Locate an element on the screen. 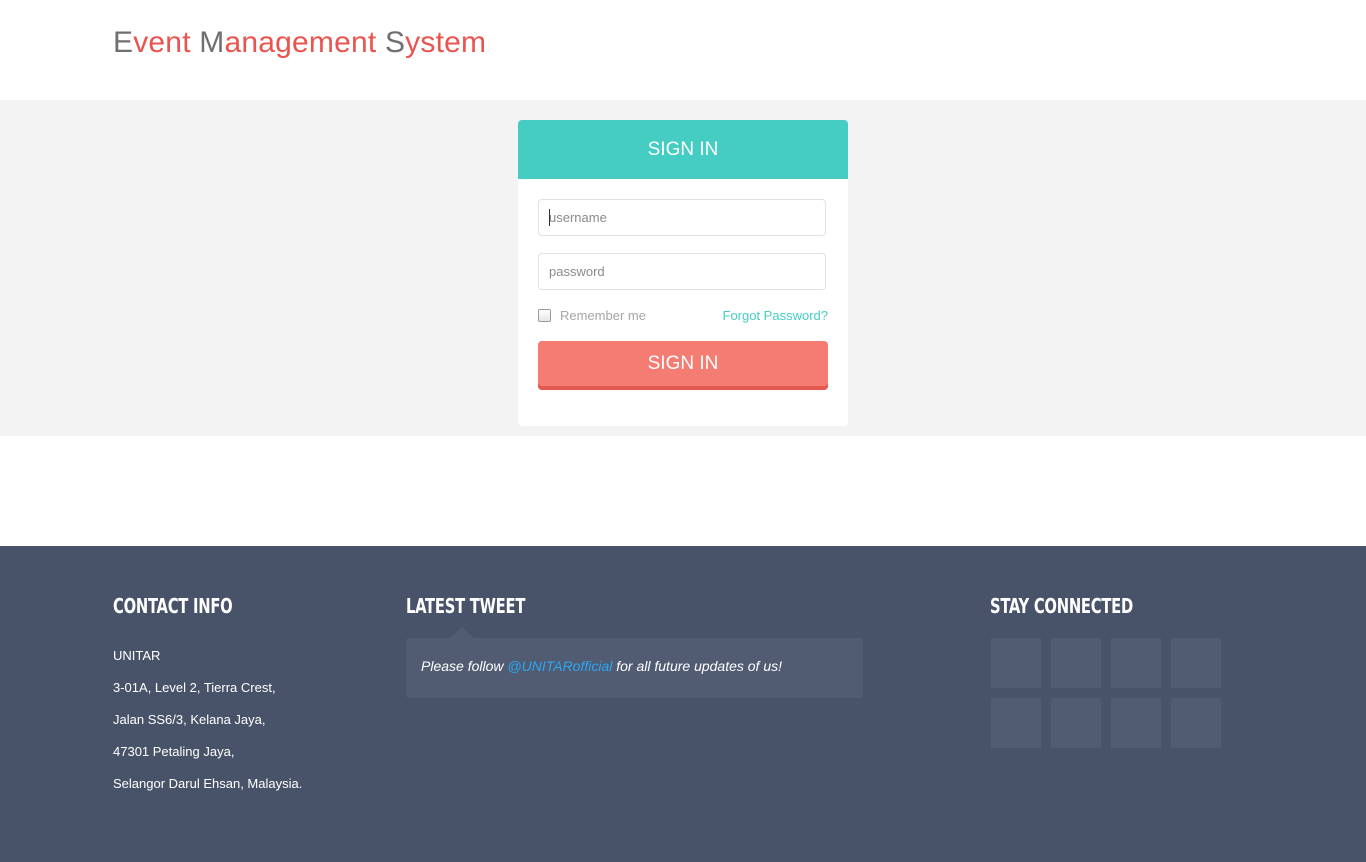 The width and height of the screenshot is (1366, 862). contact-line: 3-01A, Level 2, Tierra Crest, is located at coordinates (194, 687).